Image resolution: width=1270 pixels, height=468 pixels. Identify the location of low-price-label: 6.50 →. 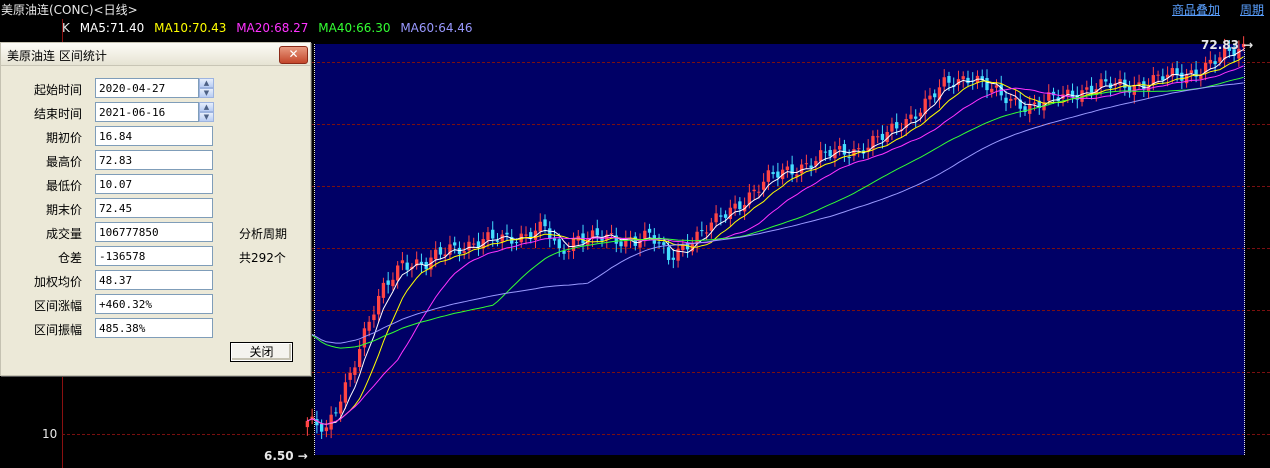
(286, 456).